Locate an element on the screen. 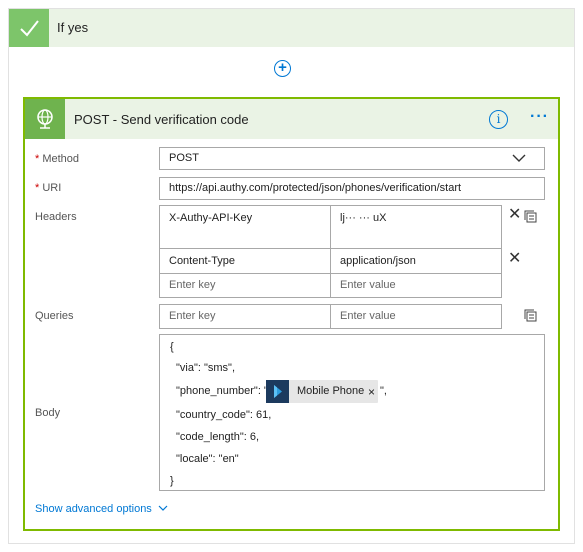 This screenshot has height=552, width=583. condition-label: If yes is located at coordinates (73, 27).